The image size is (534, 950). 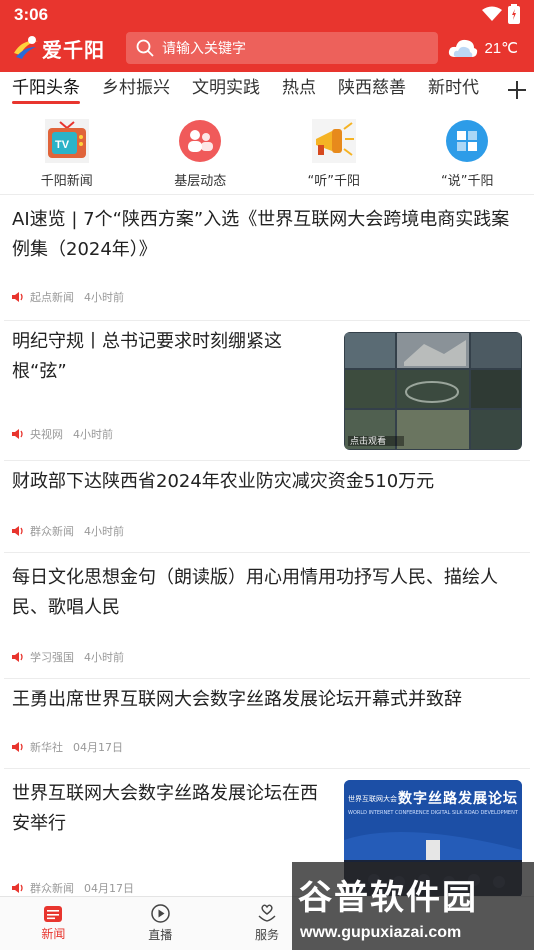 What do you see at coordinates (160, 913) in the screenshot?
I see `play-icon` at bounding box center [160, 913].